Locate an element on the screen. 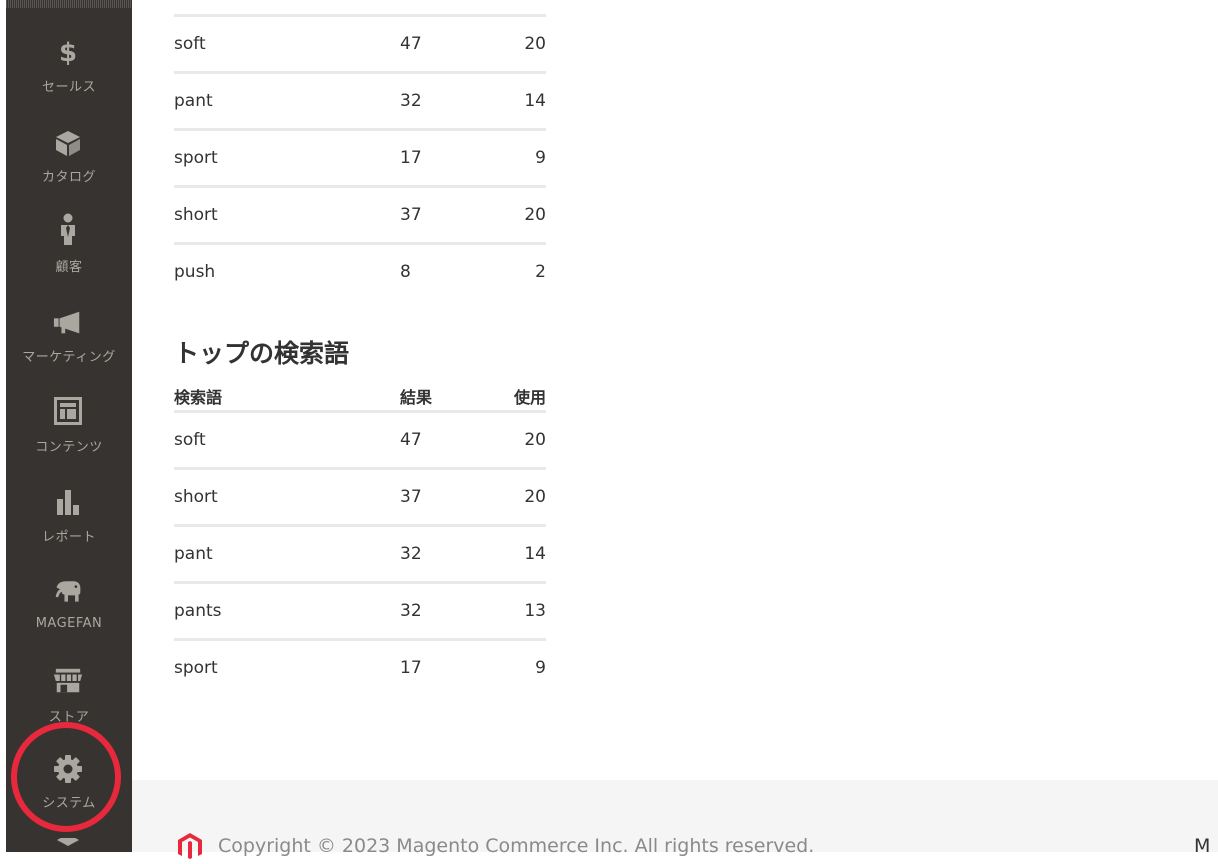  sidebar-item-label: ストア is located at coordinates (69, 717).